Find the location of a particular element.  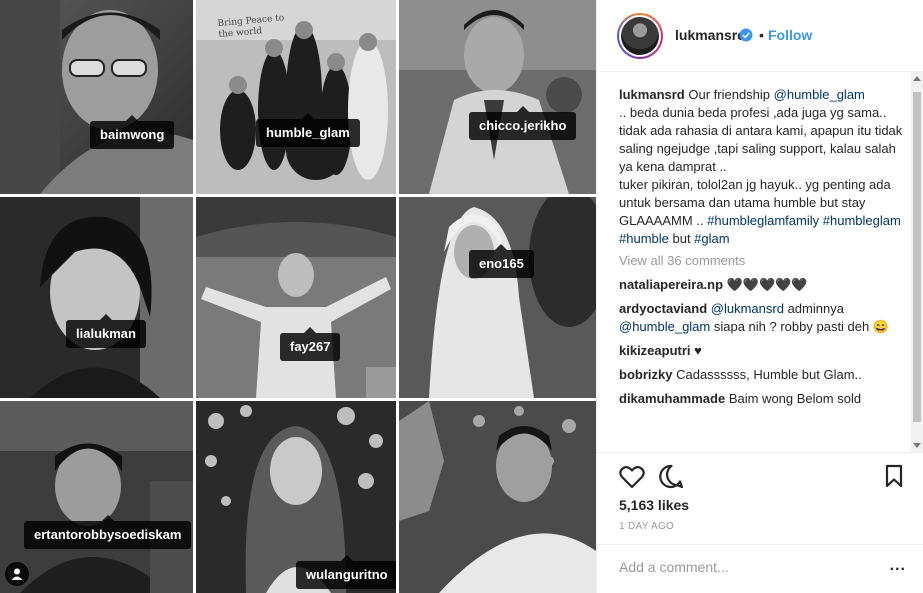

hashtag-link: #humbleglamfamily is located at coordinates (763, 220).